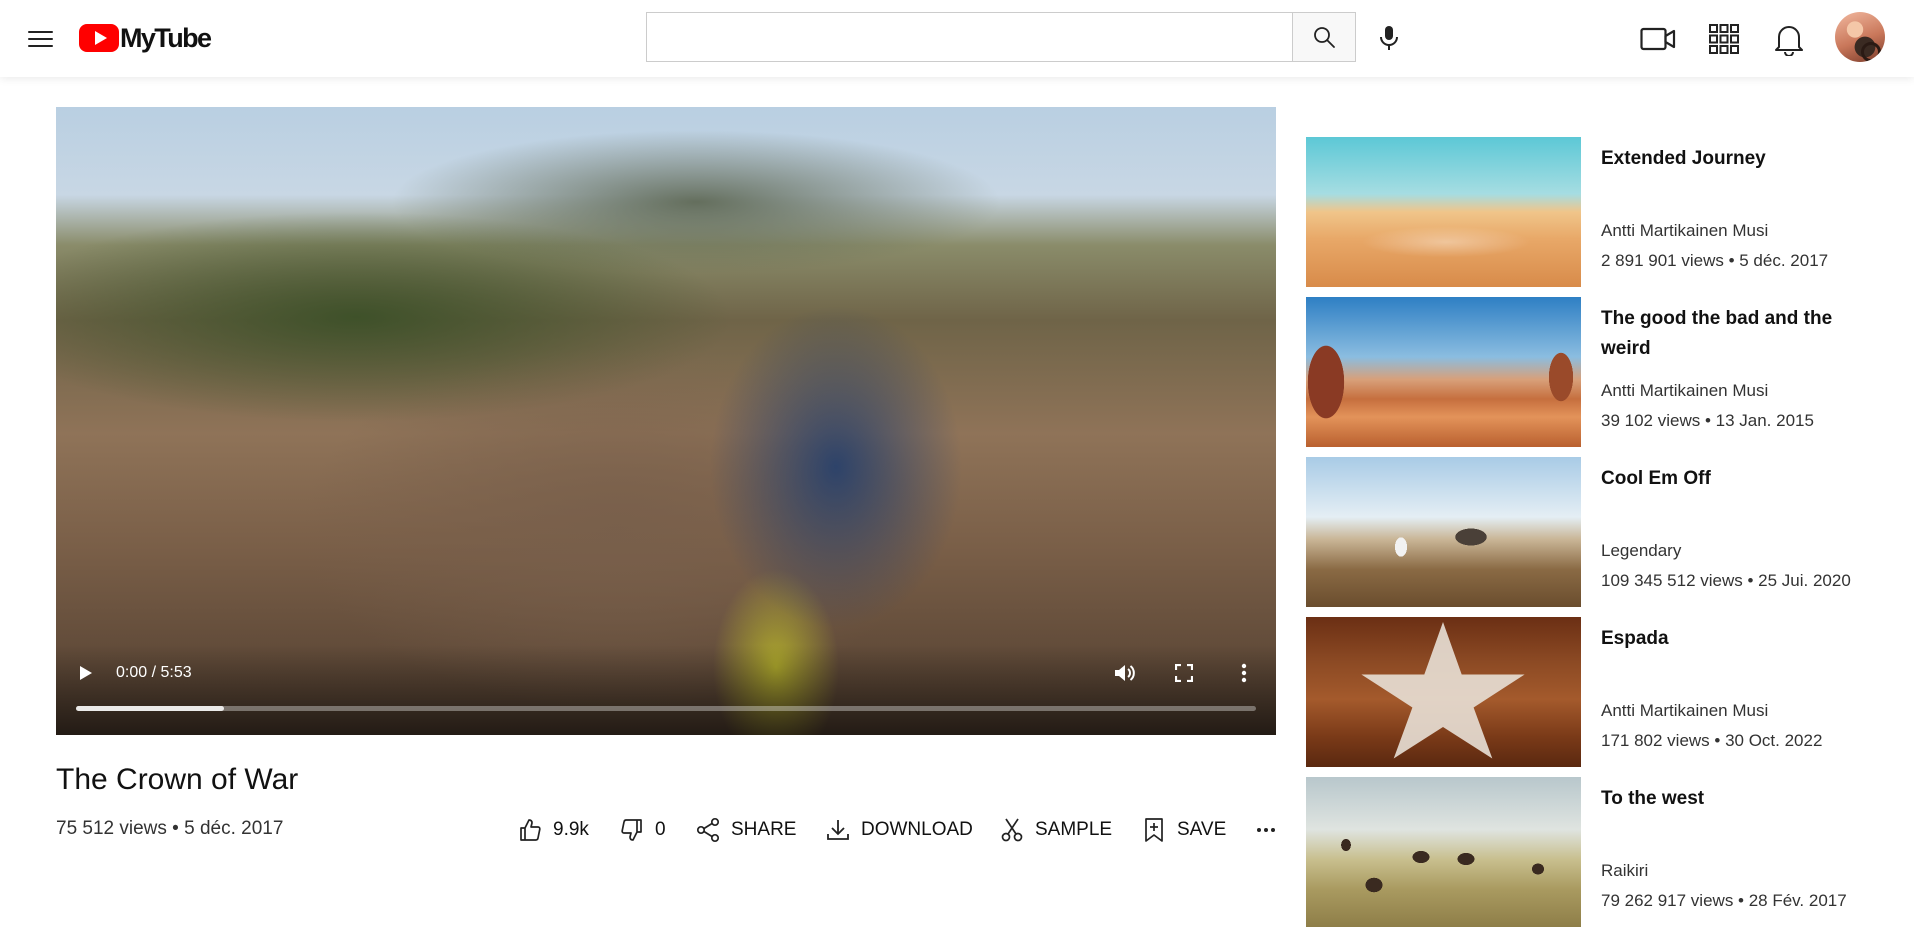 This screenshot has height=932, width=1914. I want to click on video-meta: 75 512 views • 5 déc. 2017, so click(170, 828).